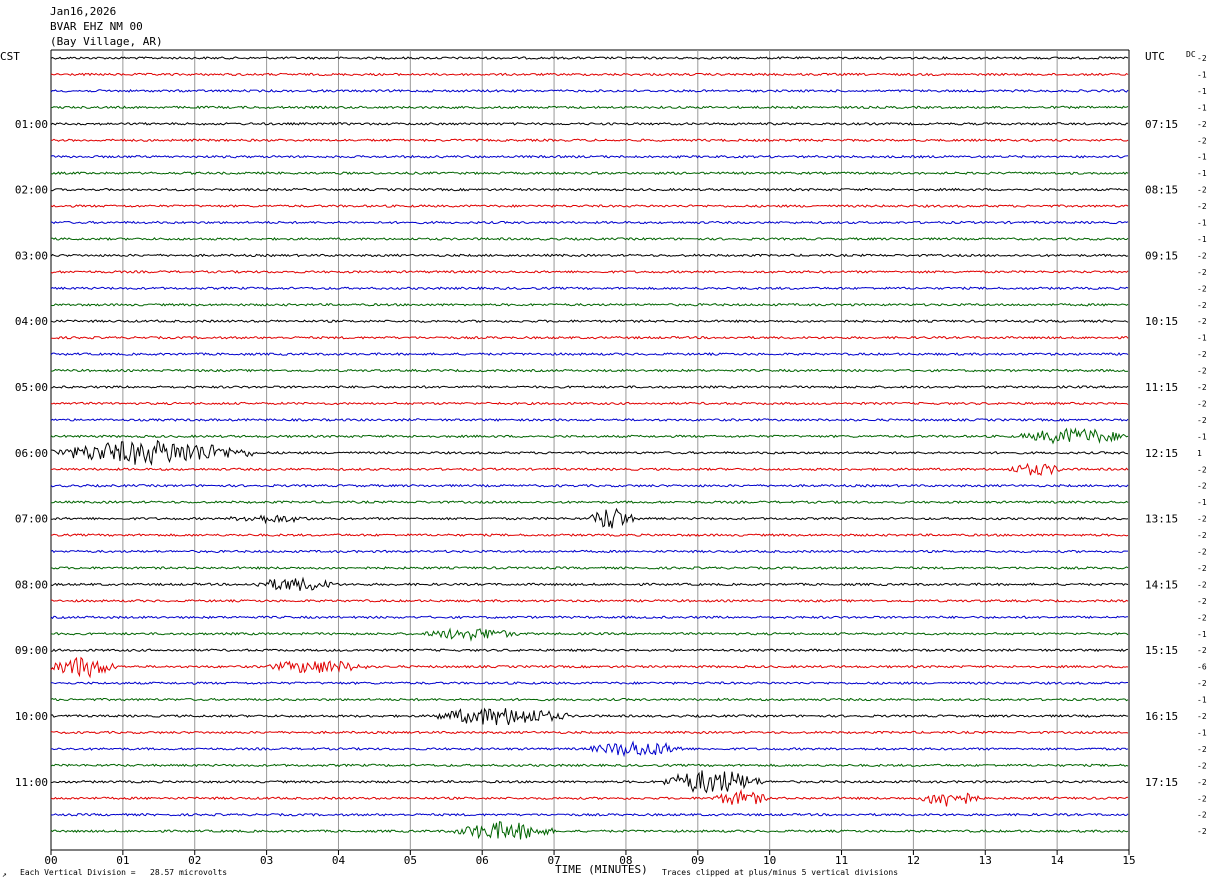 This screenshot has width=1210, height=886. What do you see at coordinates (266, 860) in the screenshot?
I see `x-tick-label: 03` at bounding box center [266, 860].